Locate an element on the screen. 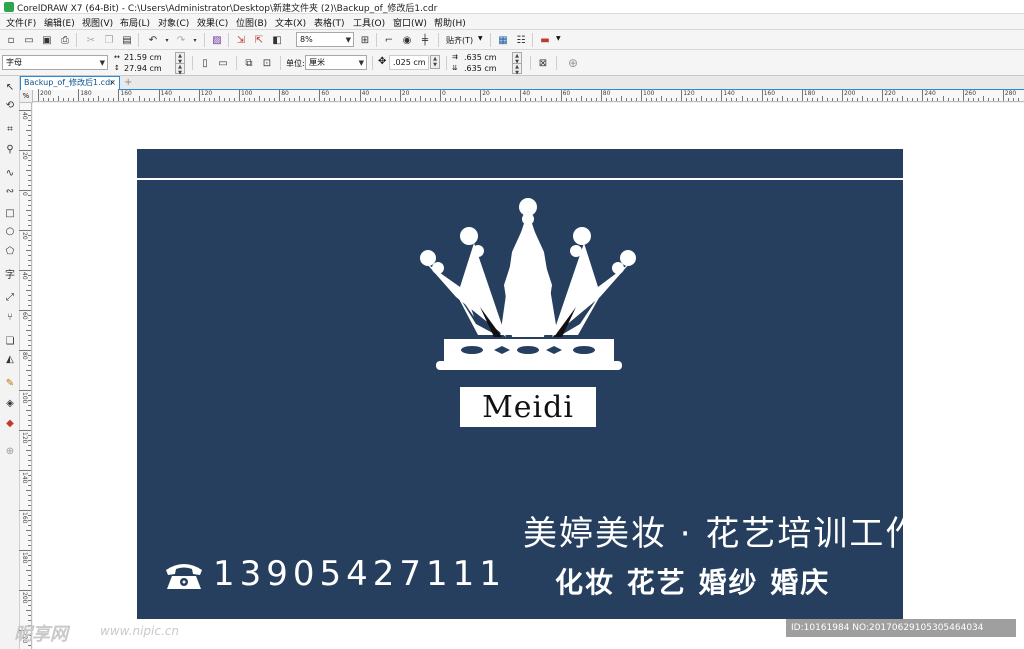 The image size is (1024, 649). show-rulers-icon: ⌐ is located at coordinates (389, 40).